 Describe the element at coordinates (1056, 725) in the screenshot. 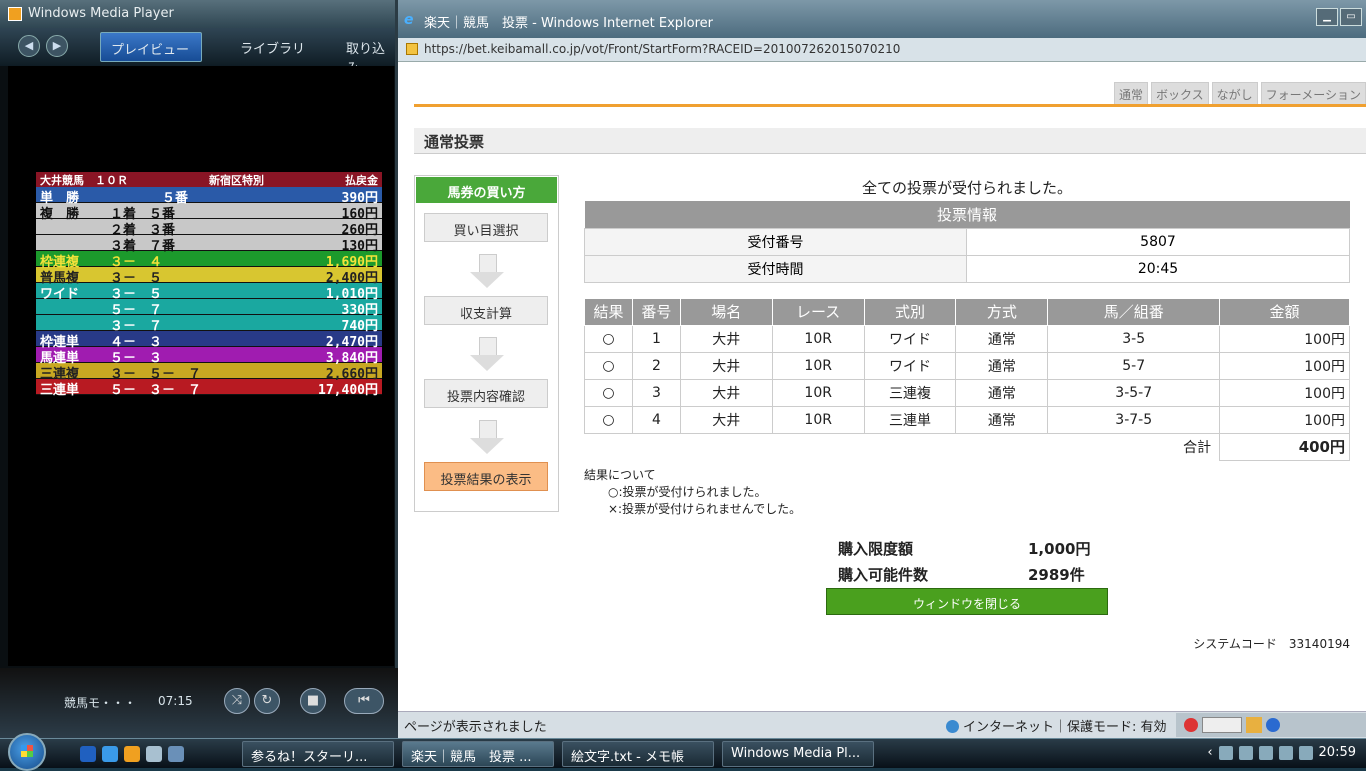

I see `security-zone: インターネット｜保護モード: 有効` at that location.